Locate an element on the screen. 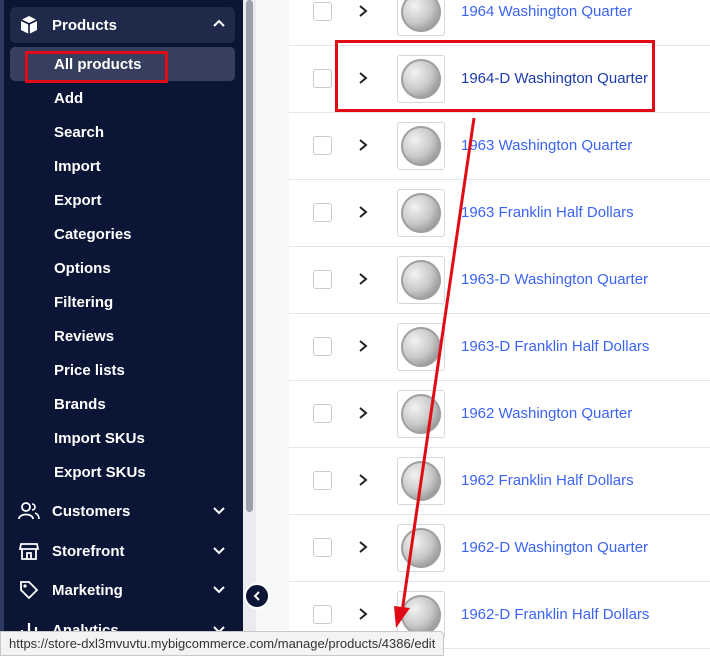 This screenshot has width=710, height=656. product-name-link: 1962-D Franklin Half Dollars is located at coordinates (555, 614).